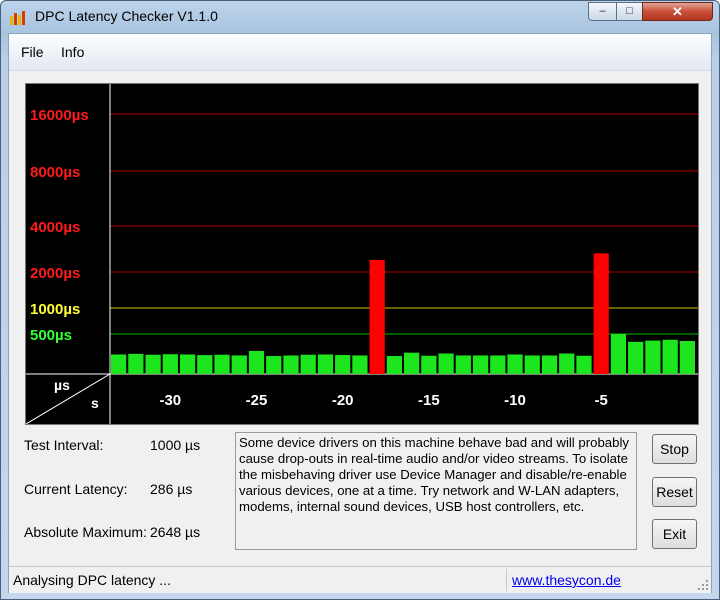 The width and height of the screenshot is (720, 600). I want to click on current-latency-value: 286 µs, so click(171, 489).